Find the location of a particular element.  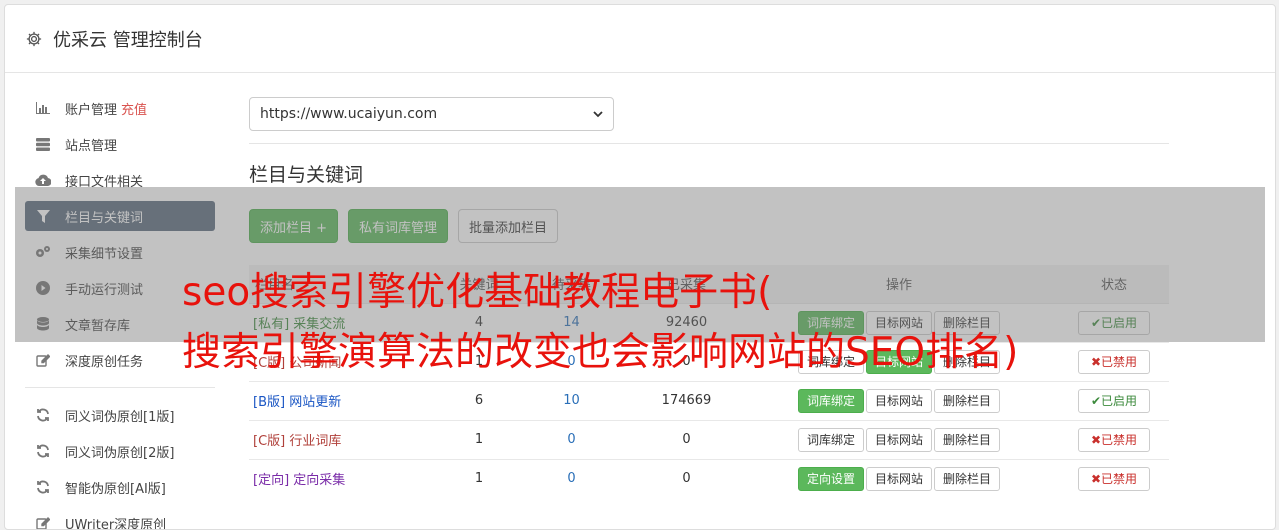

collected-count: 174669 is located at coordinates (686, 400).